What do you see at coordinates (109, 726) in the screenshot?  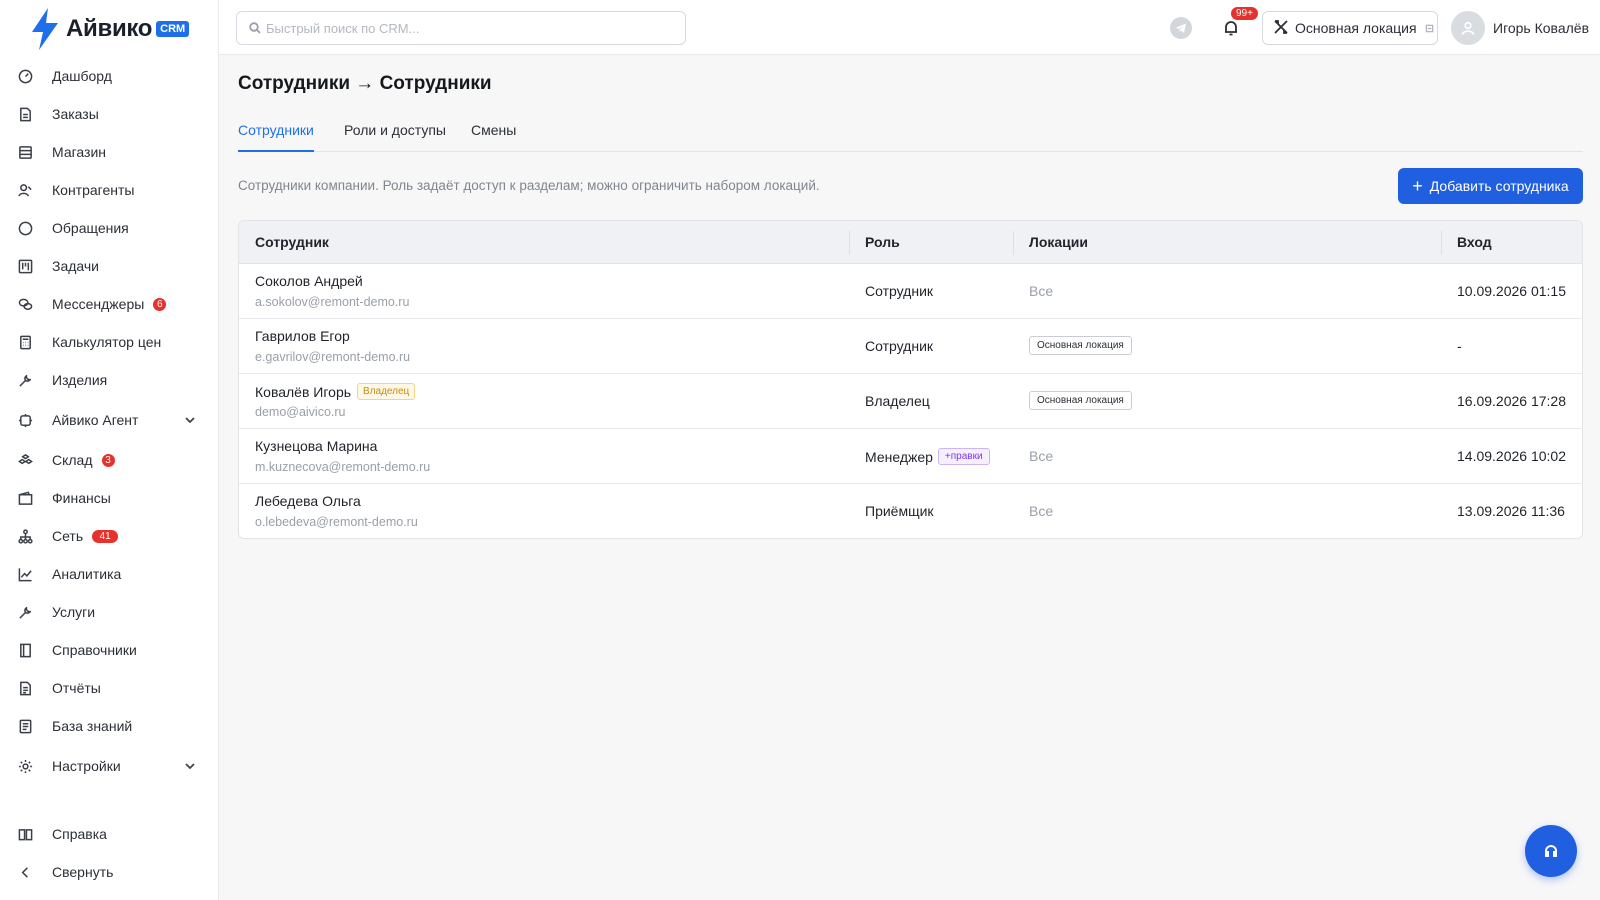 I see `sidebar-item-knowledge-base: База знаний` at bounding box center [109, 726].